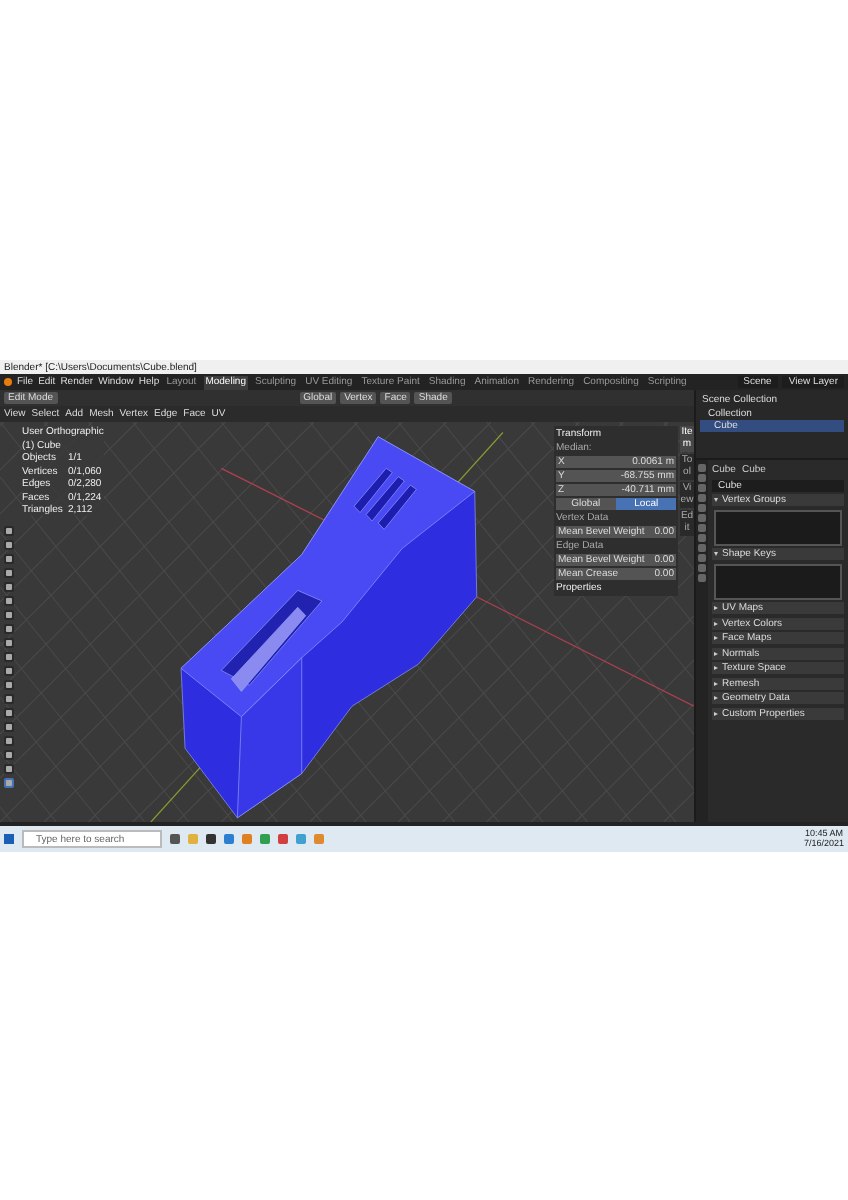  I want to click on logo-icon, so click(8, 382).